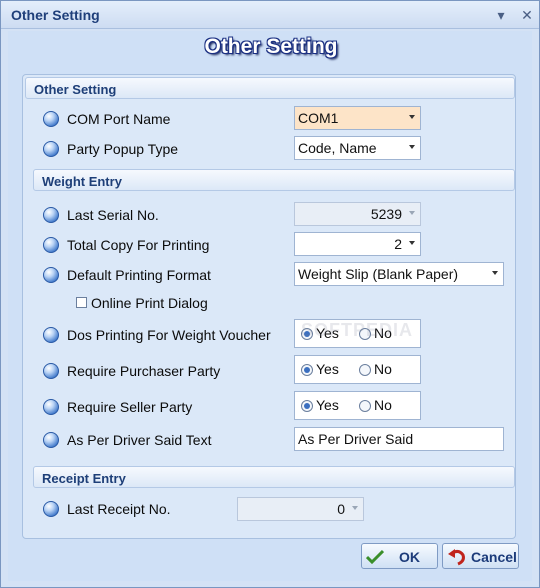  What do you see at coordinates (270, 88) in the screenshot?
I see `section-other-setting: Other Setting` at bounding box center [270, 88].